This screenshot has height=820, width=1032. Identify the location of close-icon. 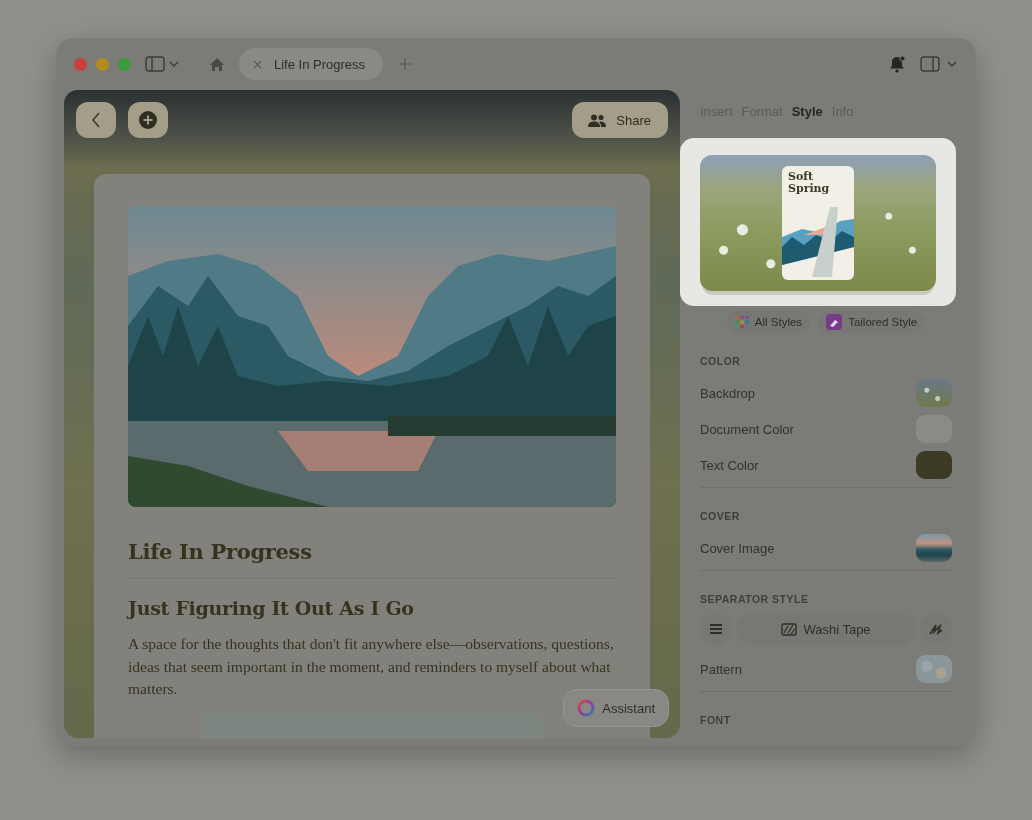
(257, 64).